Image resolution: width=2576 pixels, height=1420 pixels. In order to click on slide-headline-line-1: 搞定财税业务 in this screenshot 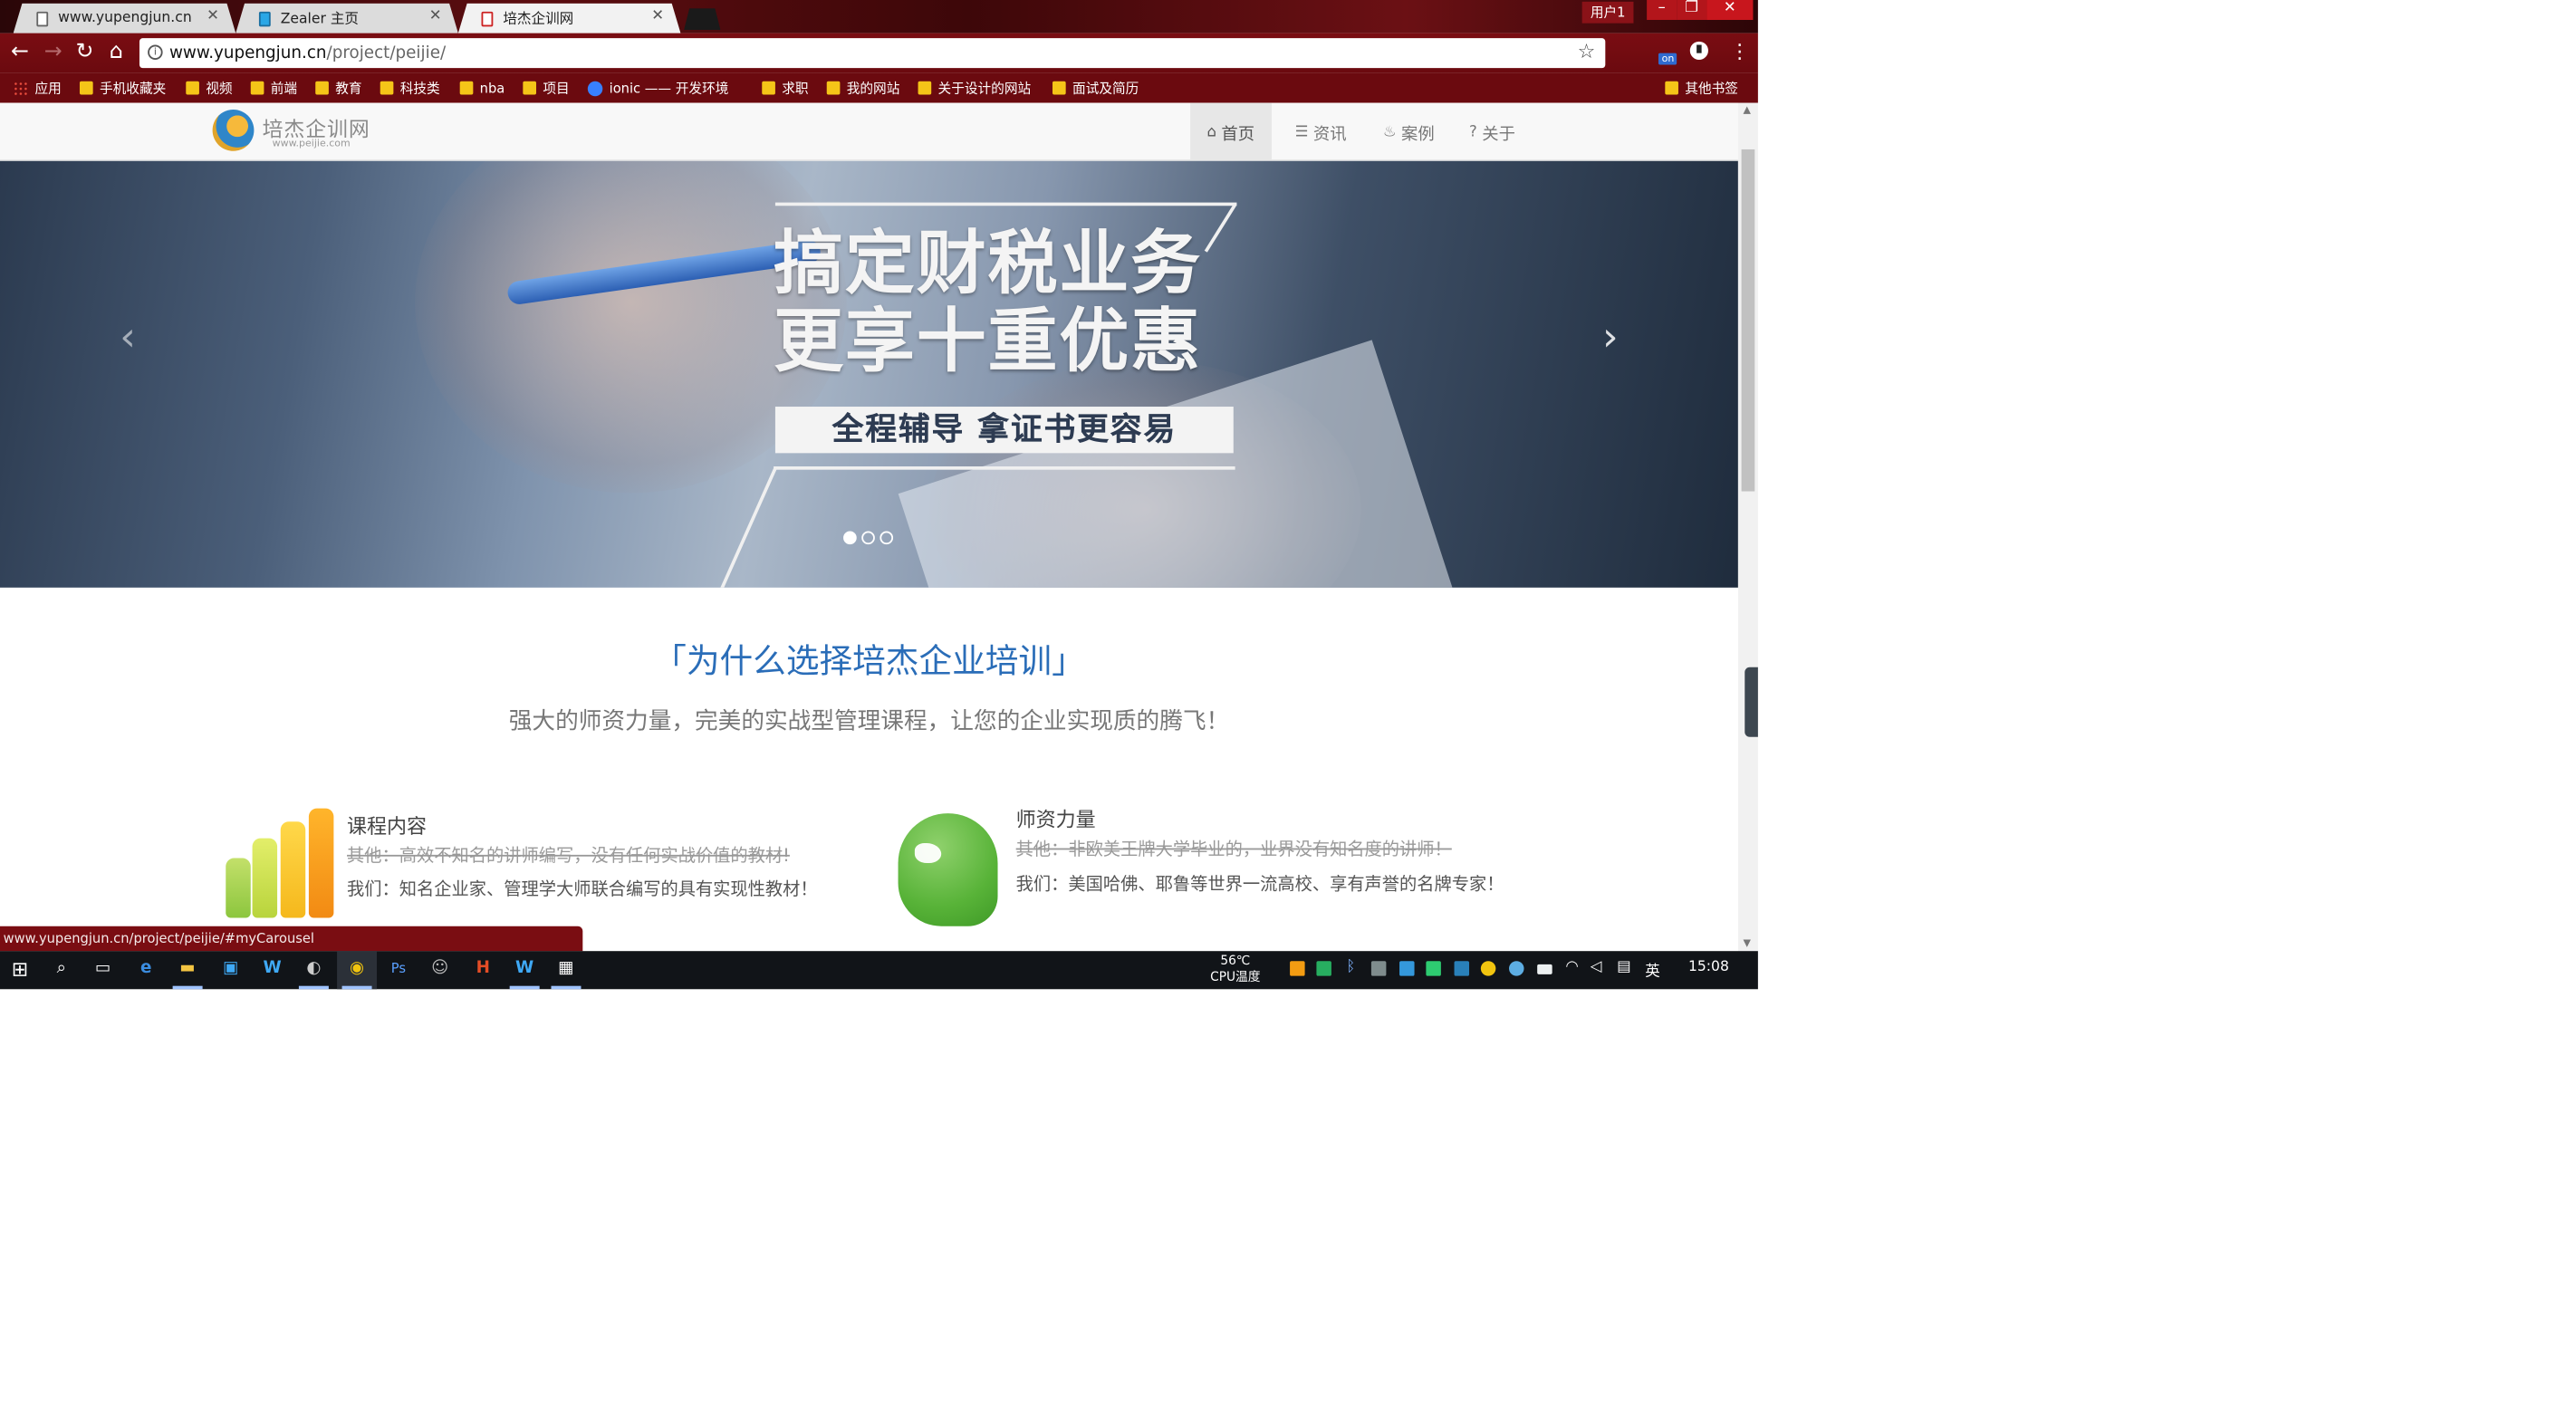, I will do `click(988, 263)`.